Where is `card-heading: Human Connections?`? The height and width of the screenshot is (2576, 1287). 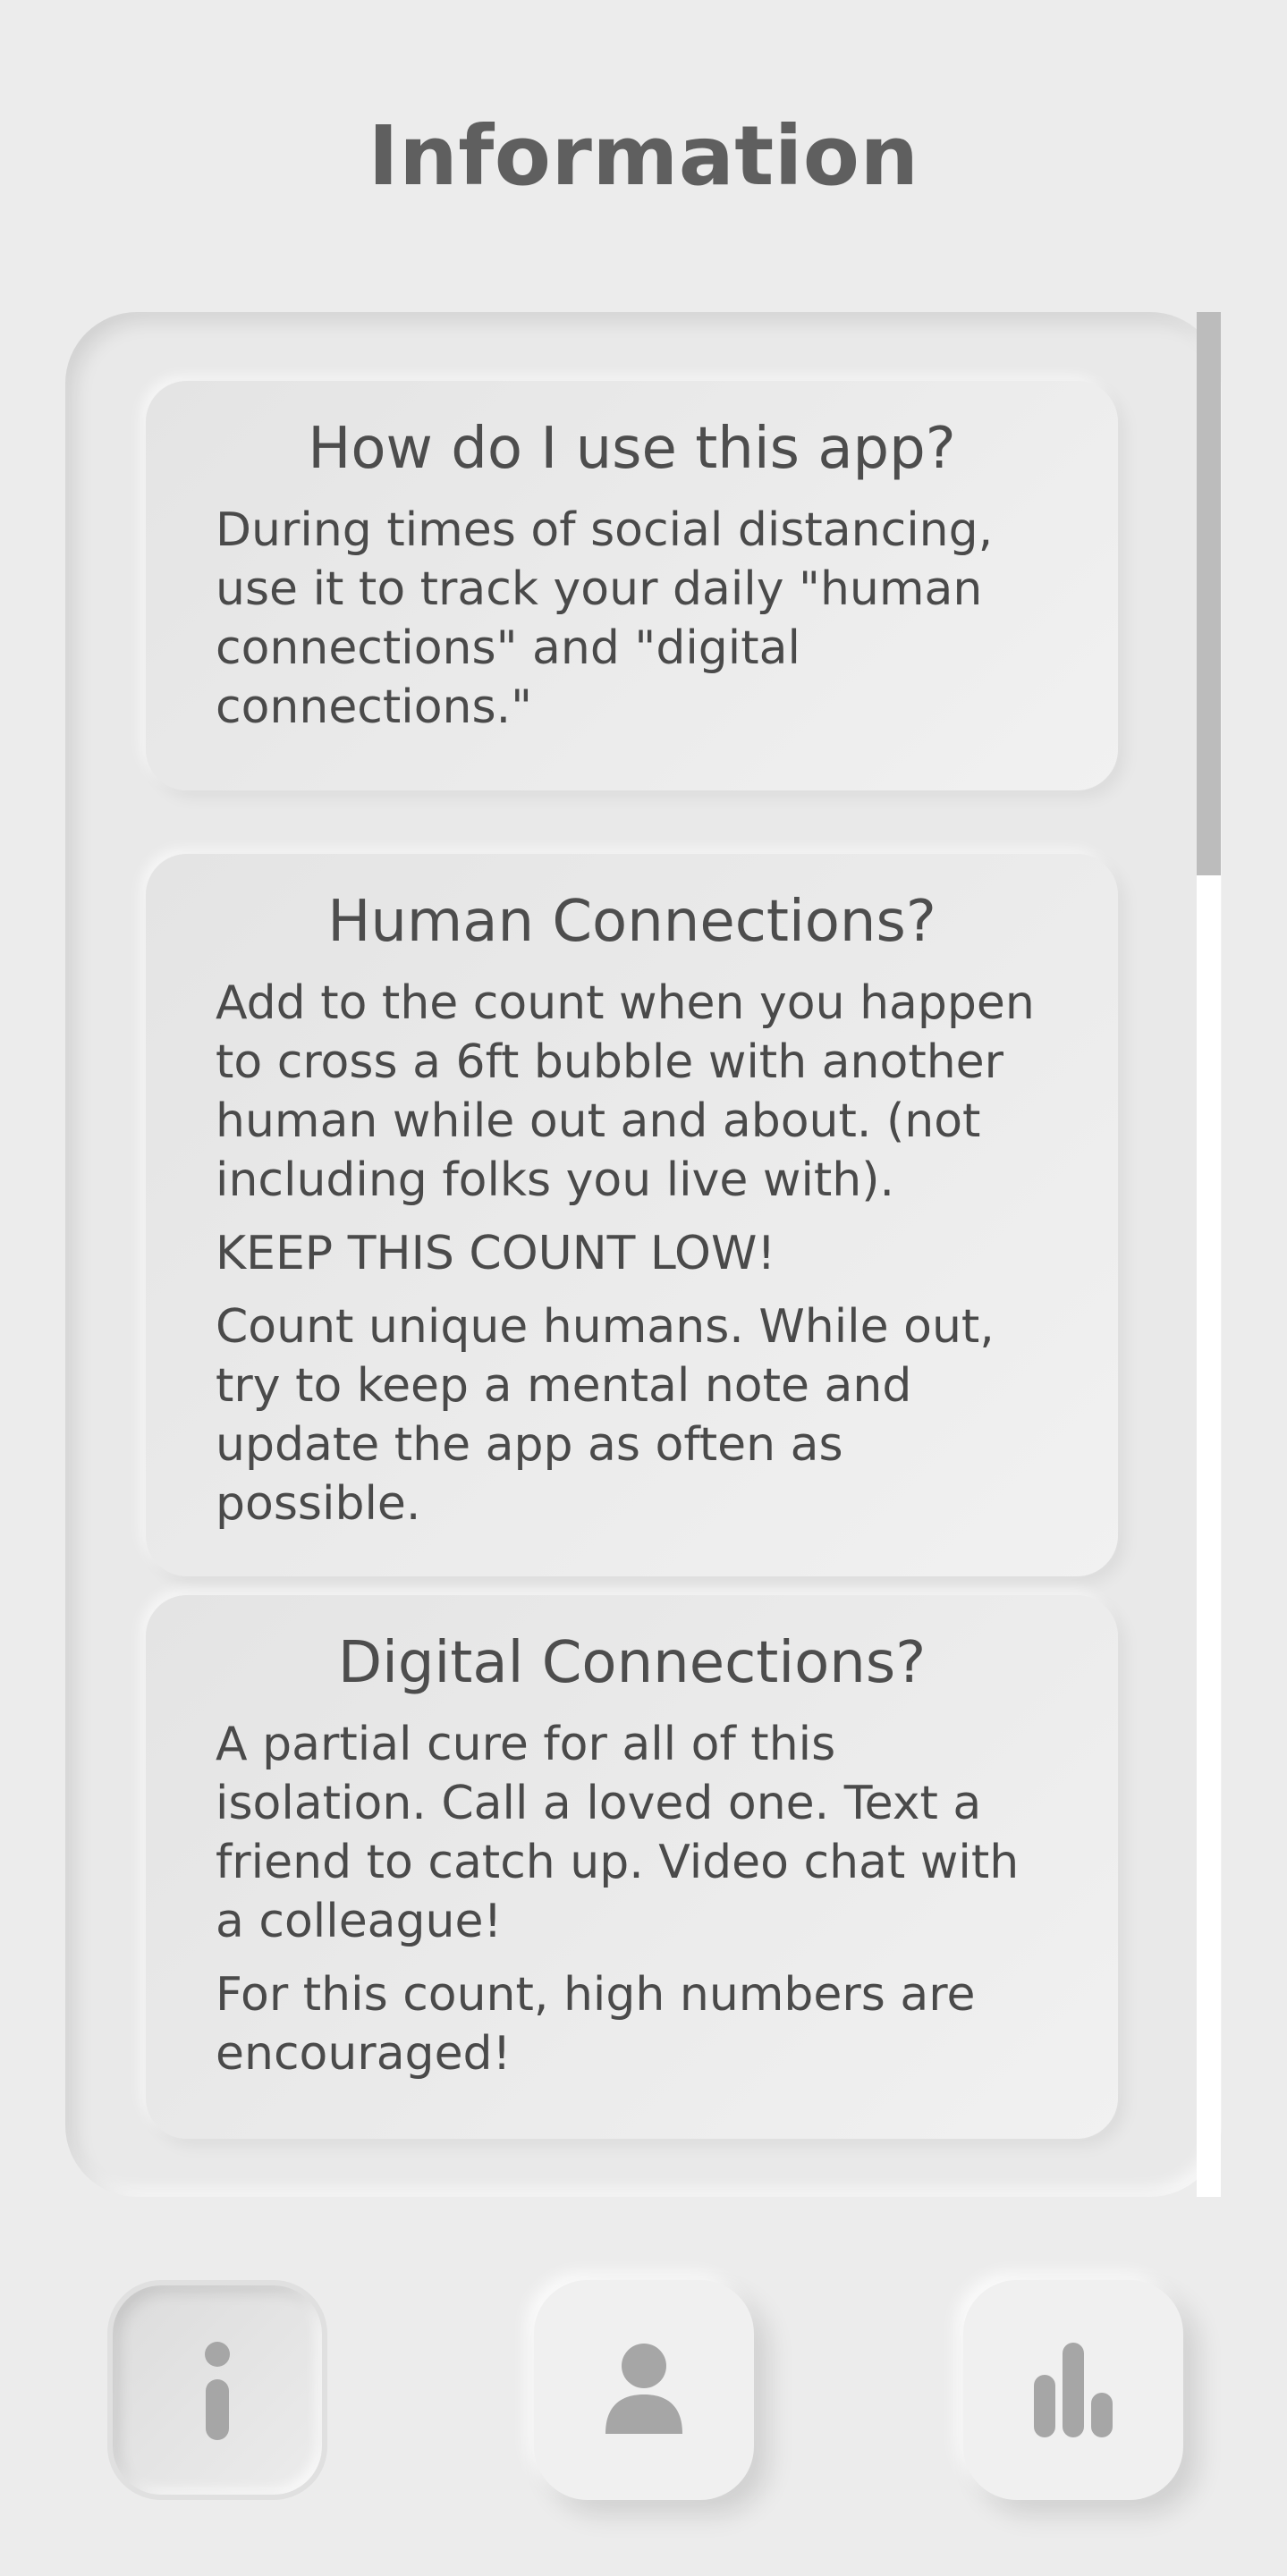 card-heading: Human Connections? is located at coordinates (631, 922).